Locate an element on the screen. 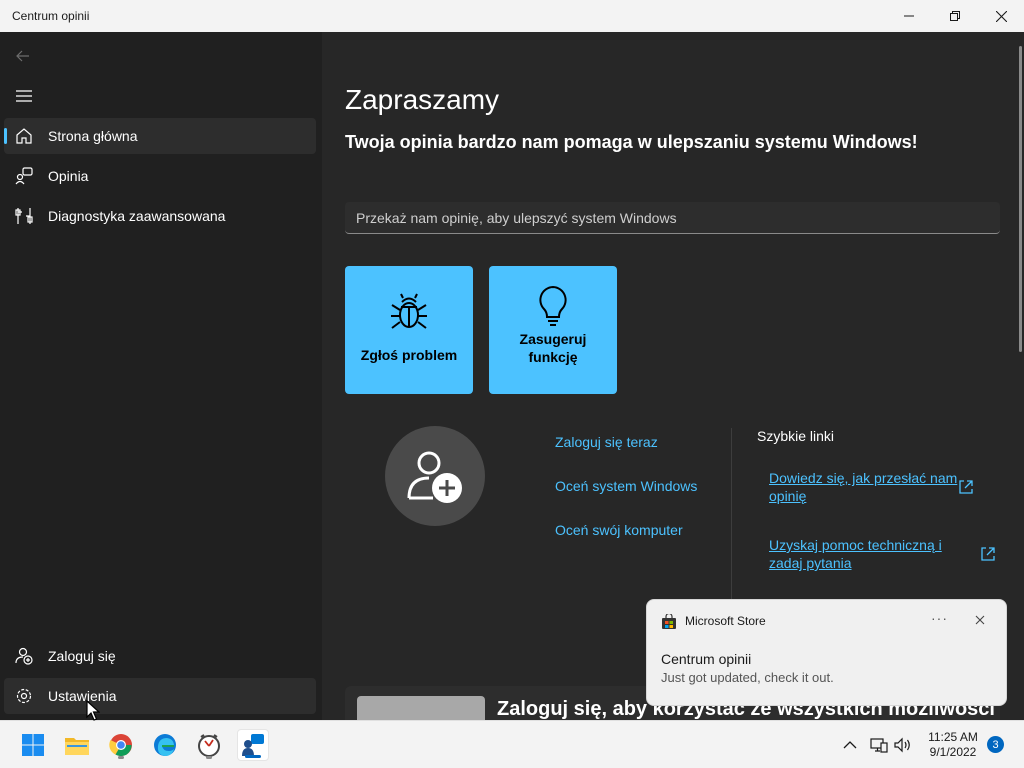  bug-icon is located at coordinates (409, 311).